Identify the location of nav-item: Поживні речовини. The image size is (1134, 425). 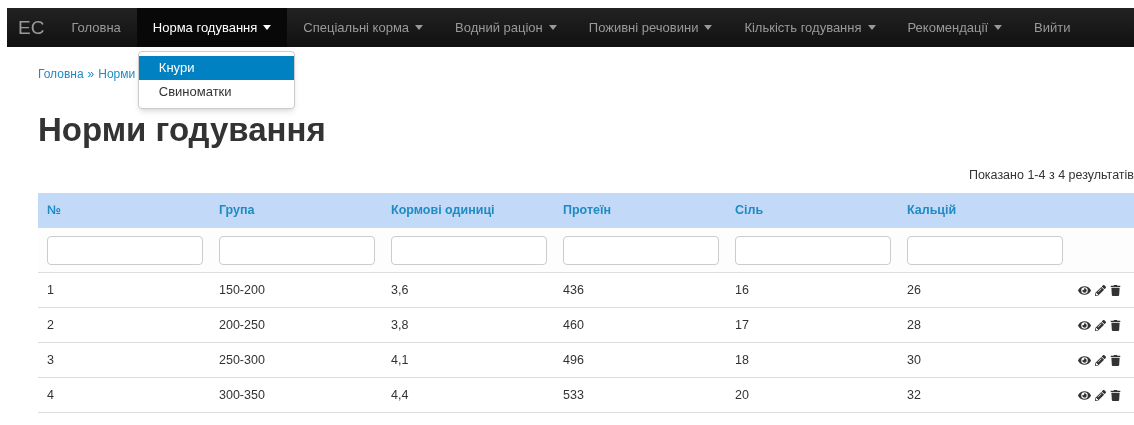
(650, 27).